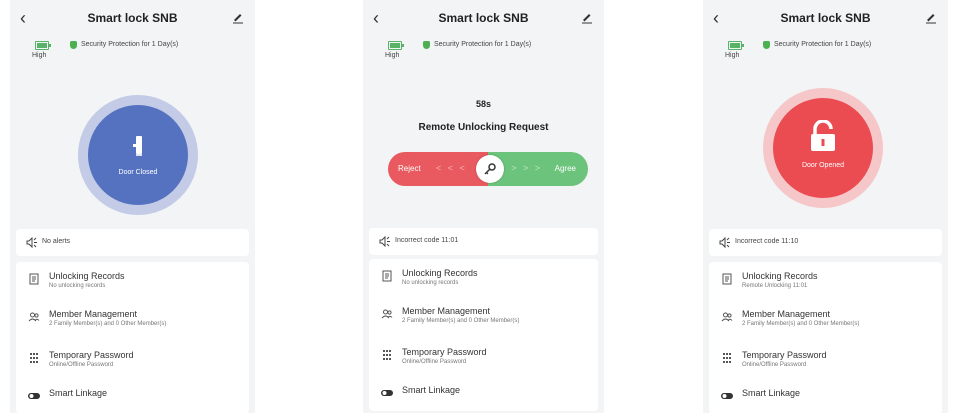 This screenshot has width=958, height=413. I want to click on alert-card: No alerts, so click(132, 242).